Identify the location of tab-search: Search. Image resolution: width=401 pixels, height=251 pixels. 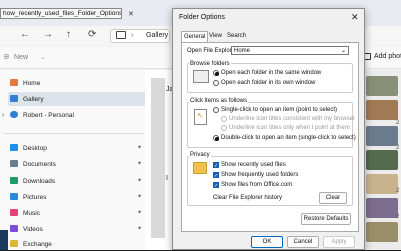
(236, 36).